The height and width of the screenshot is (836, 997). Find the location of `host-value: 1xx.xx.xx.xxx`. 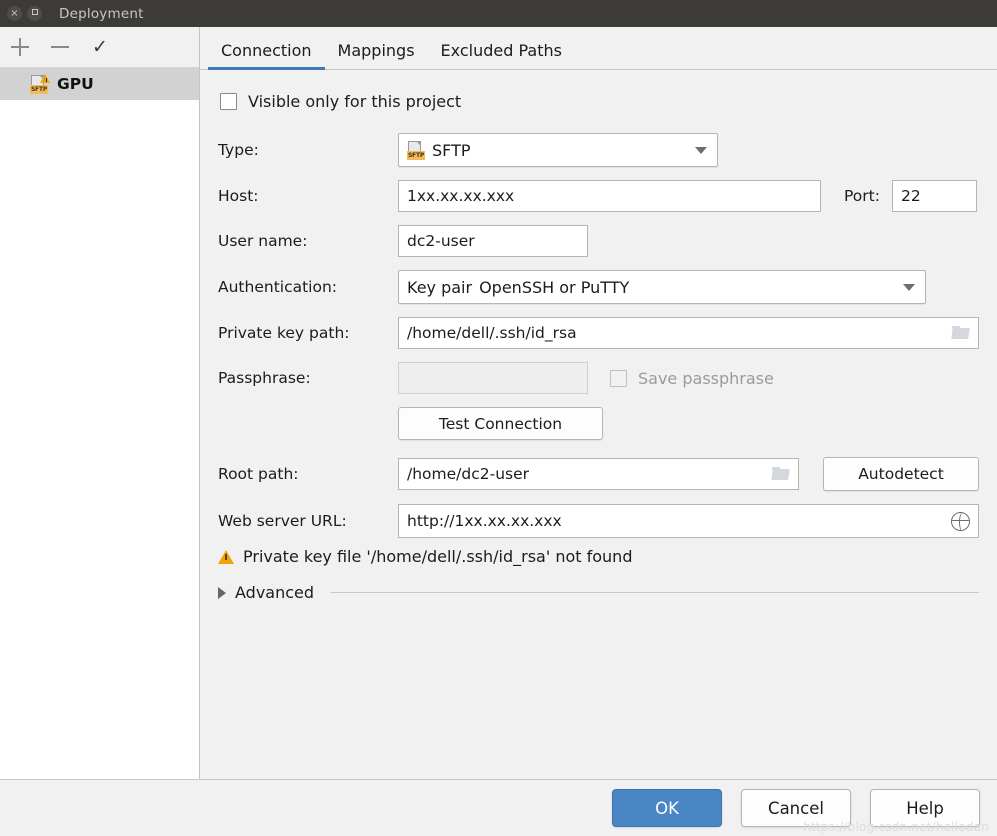

host-value: 1xx.xx.xx.xxx is located at coordinates (461, 196).